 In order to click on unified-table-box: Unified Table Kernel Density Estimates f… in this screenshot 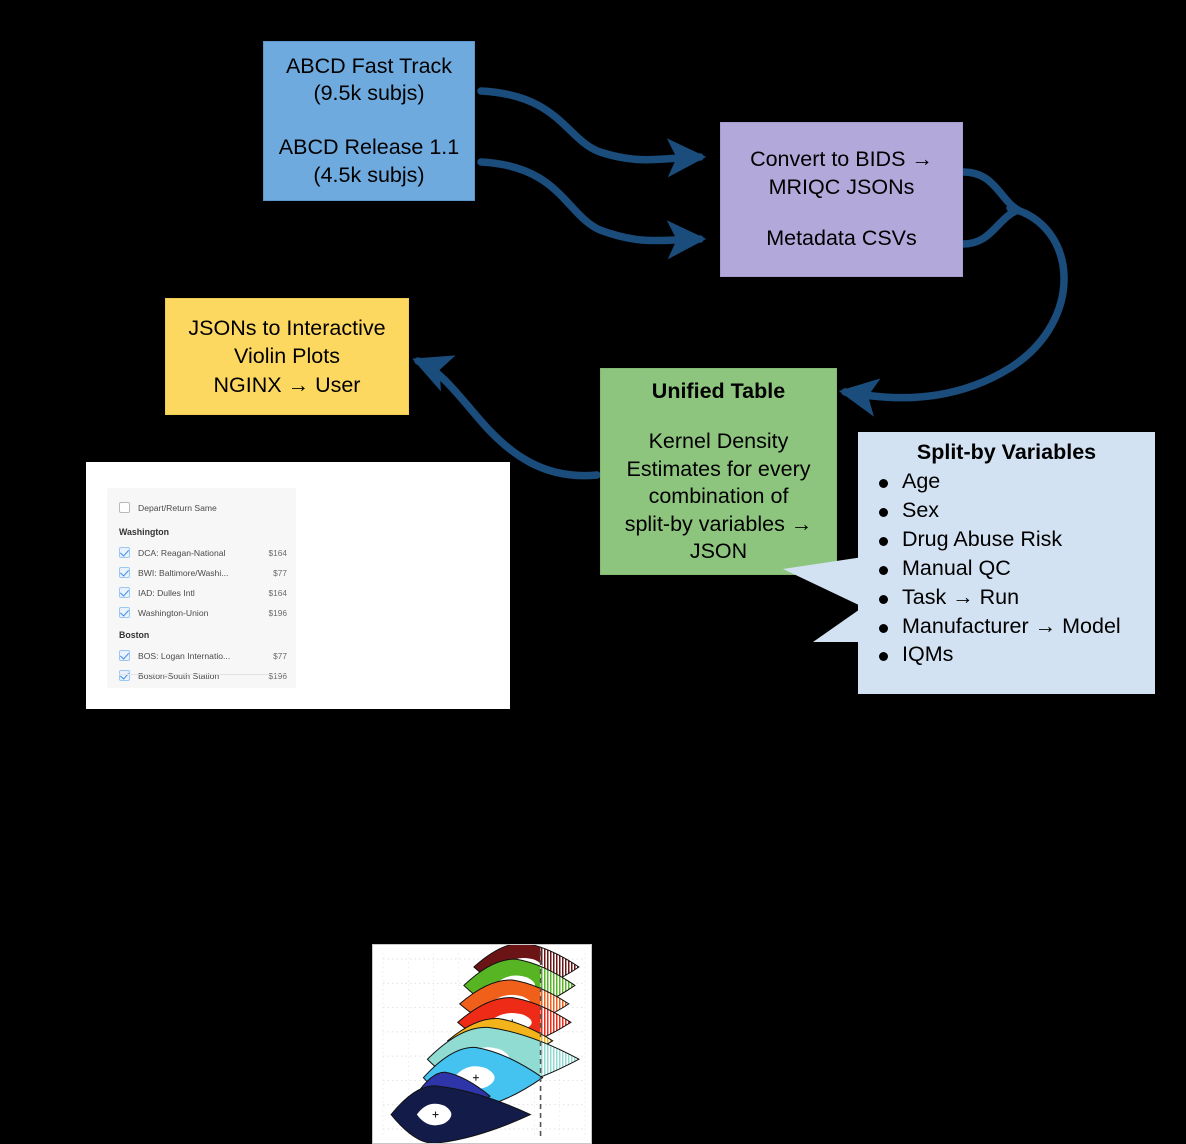, I will do `click(718, 471)`.